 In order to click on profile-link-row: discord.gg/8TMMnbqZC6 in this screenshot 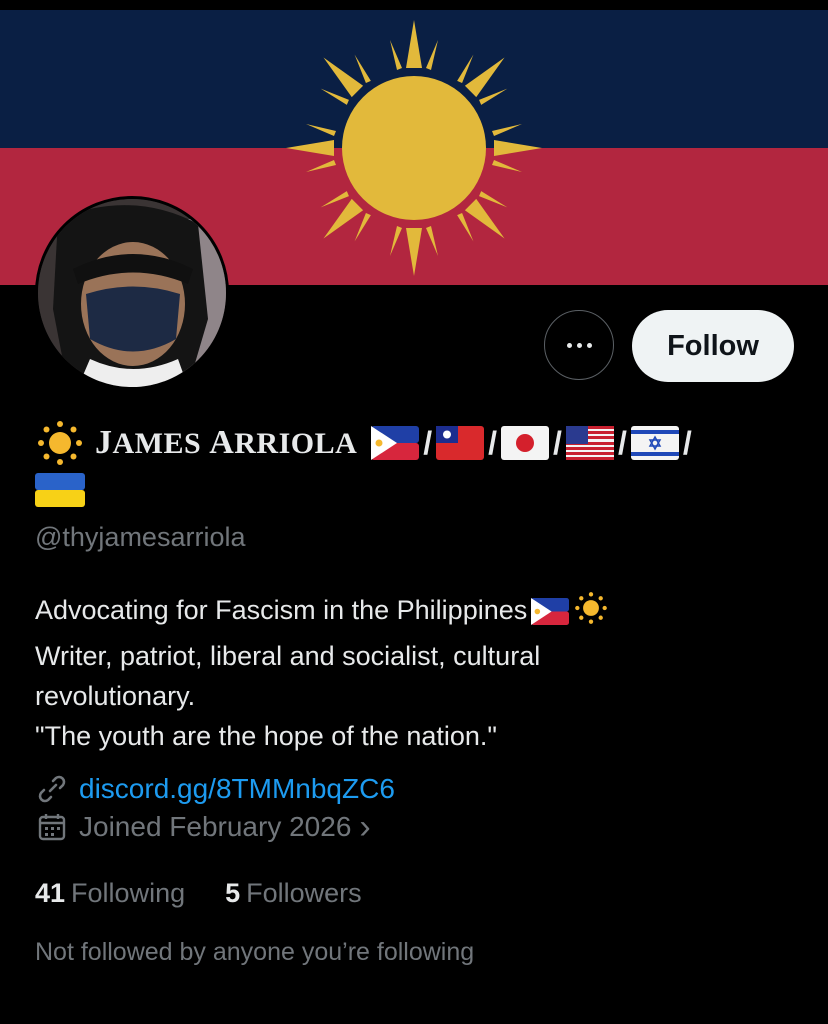, I will do `click(215, 789)`.